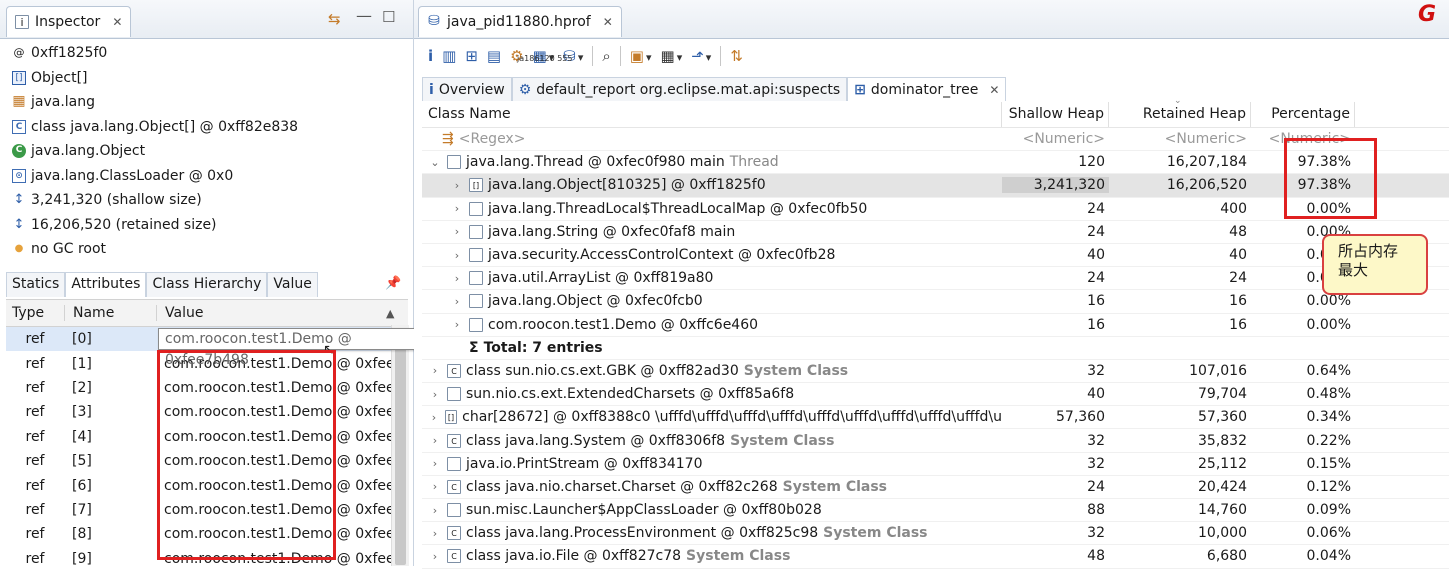 The width and height of the screenshot is (1449, 571). Describe the element at coordinates (474, 347) in the screenshot. I see `sum-icon: Σ` at that location.